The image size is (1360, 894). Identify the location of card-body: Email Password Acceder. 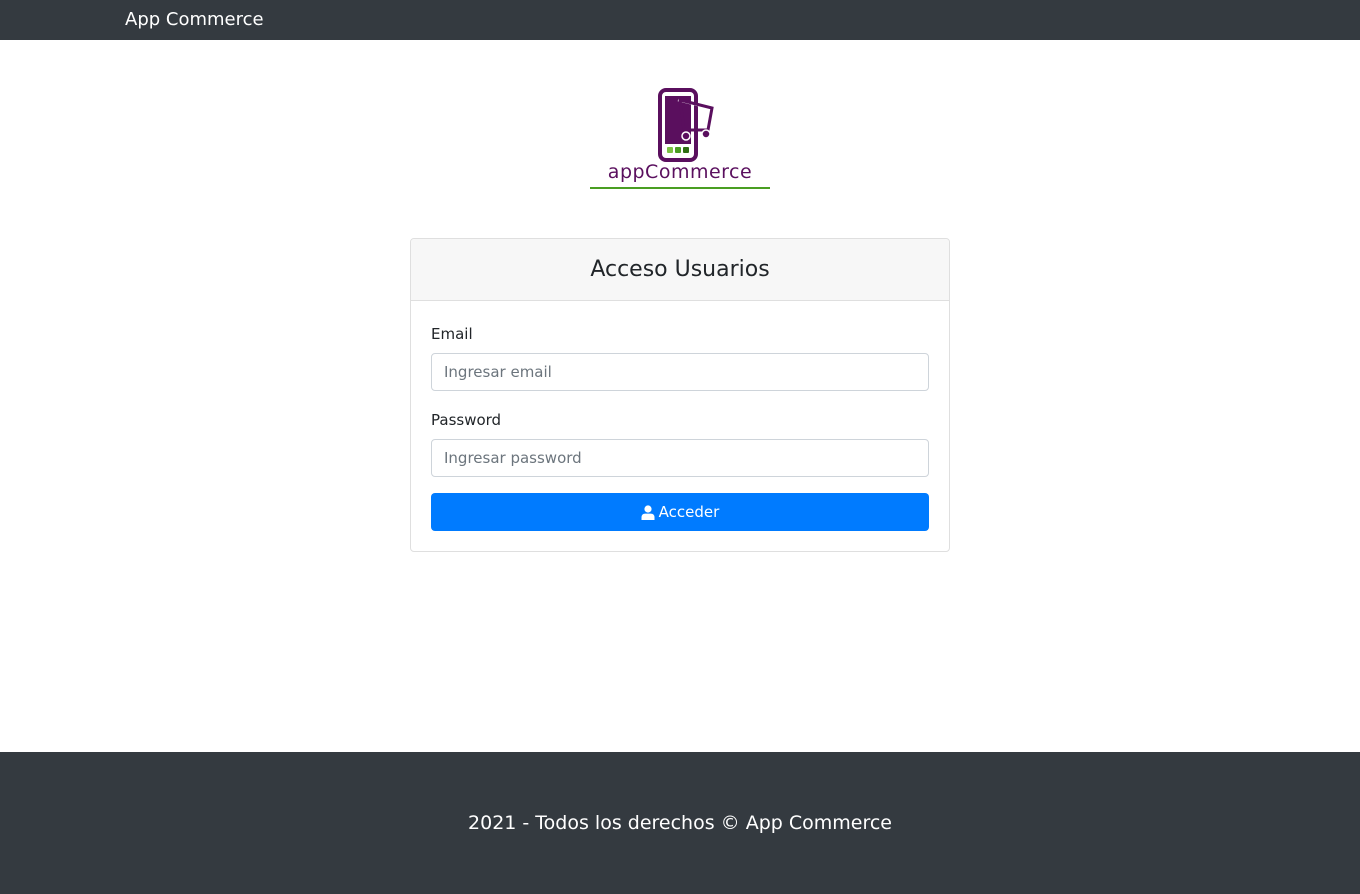
(680, 426).